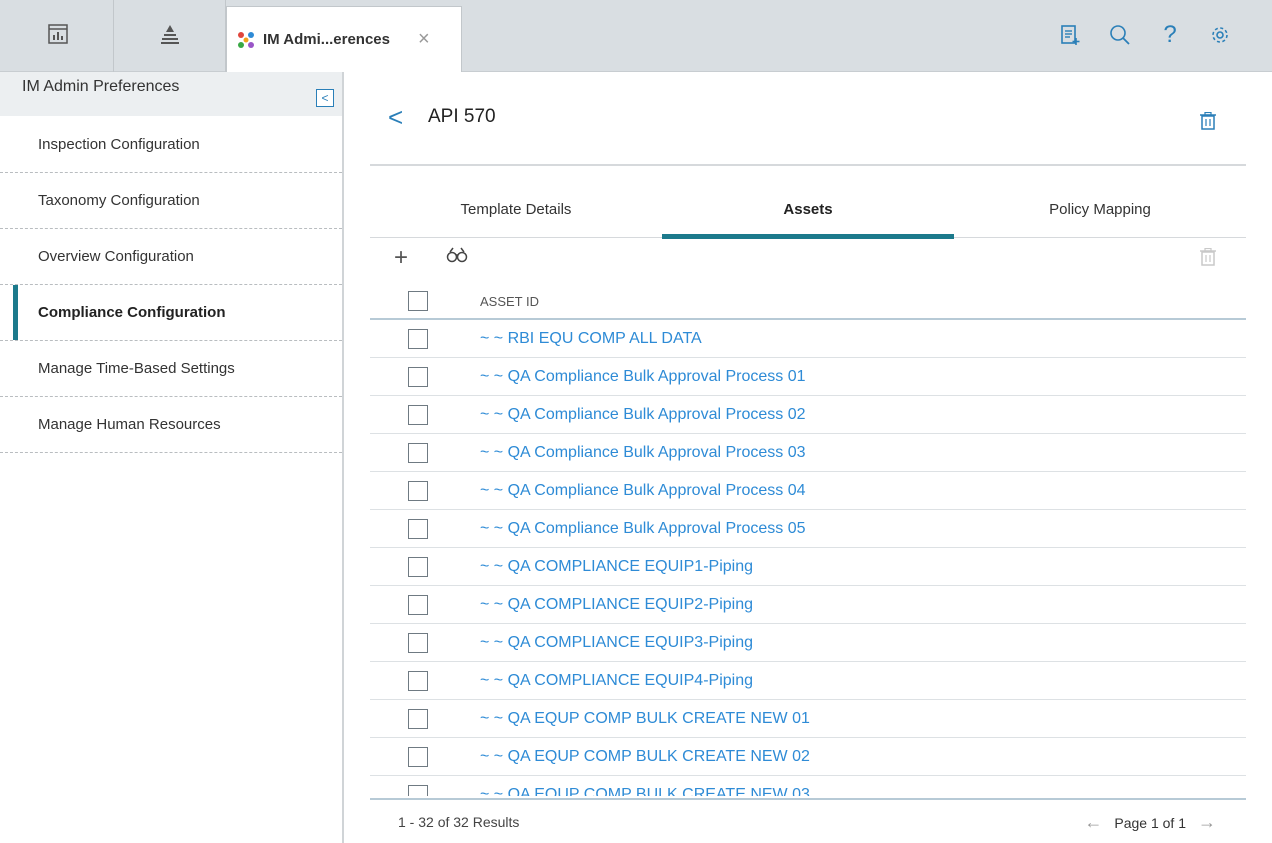 This screenshot has height=843, width=1272. I want to click on sidebar-item-label: Manage Human Resources, so click(129, 424).